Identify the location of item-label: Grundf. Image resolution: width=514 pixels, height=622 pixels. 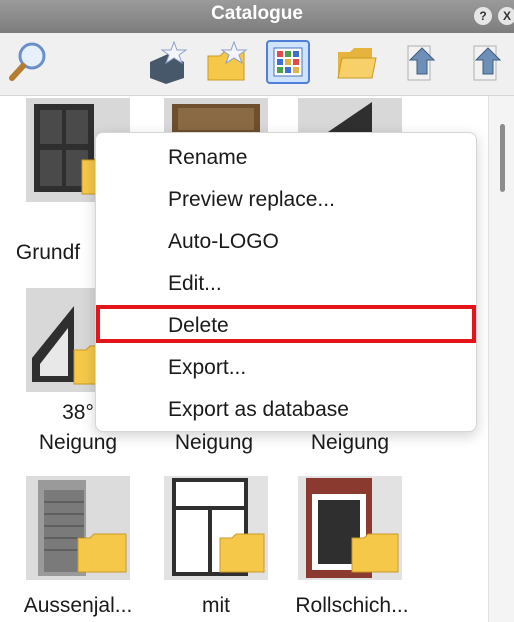
(48, 252).